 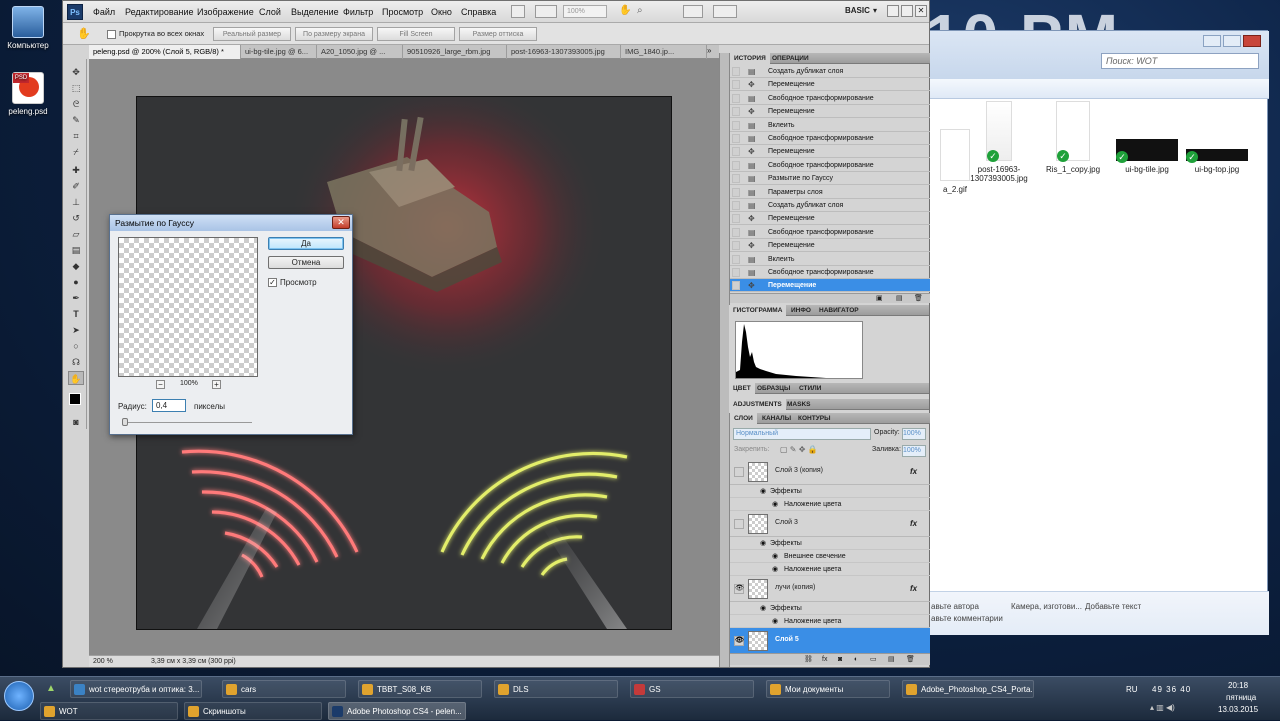 I want to click on tab-channels: КАНАЛЫ, so click(x=776, y=418).